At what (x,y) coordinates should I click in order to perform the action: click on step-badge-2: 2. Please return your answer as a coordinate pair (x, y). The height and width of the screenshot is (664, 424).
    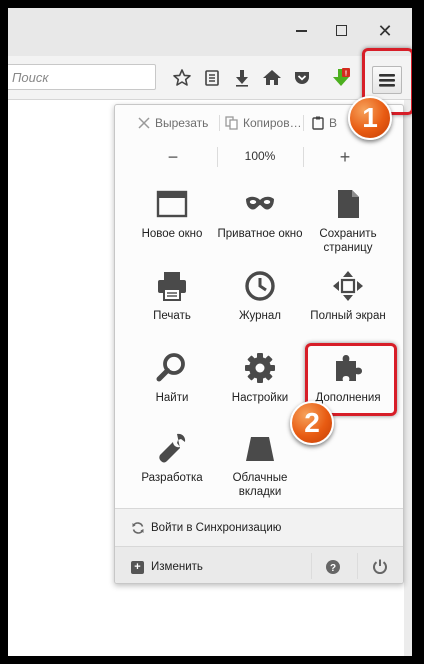
    Looking at the image, I should click on (312, 423).